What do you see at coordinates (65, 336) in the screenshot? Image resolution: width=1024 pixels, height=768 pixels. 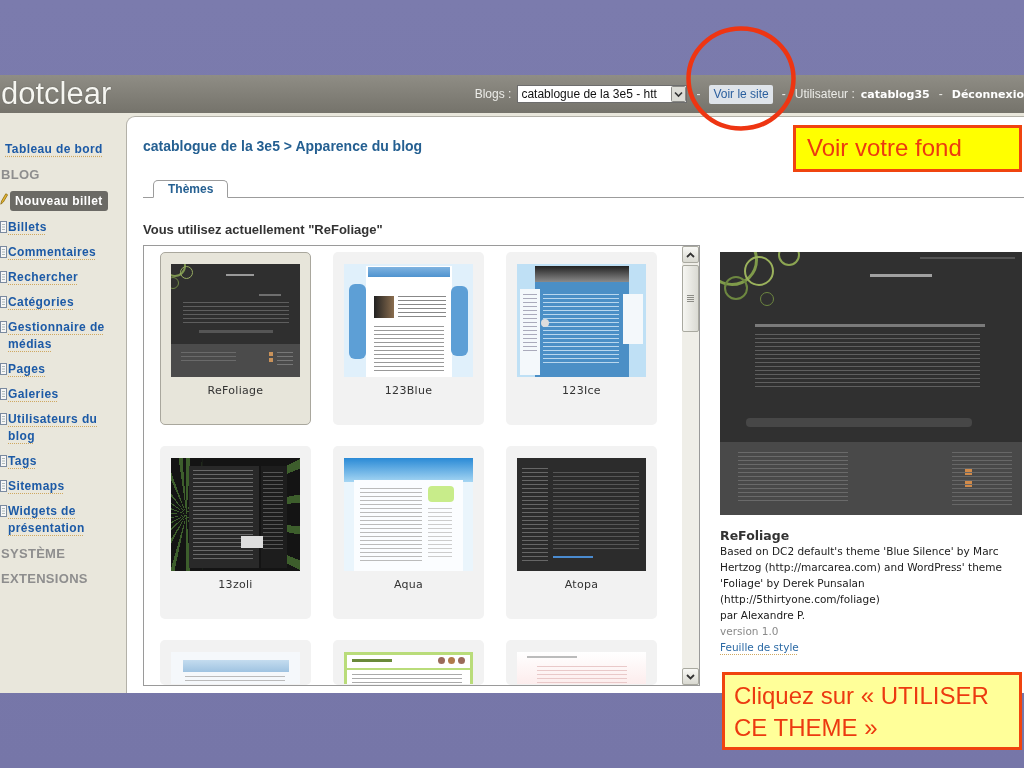 I see `sidebar-link: Gestionnaire de médias` at bounding box center [65, 336].